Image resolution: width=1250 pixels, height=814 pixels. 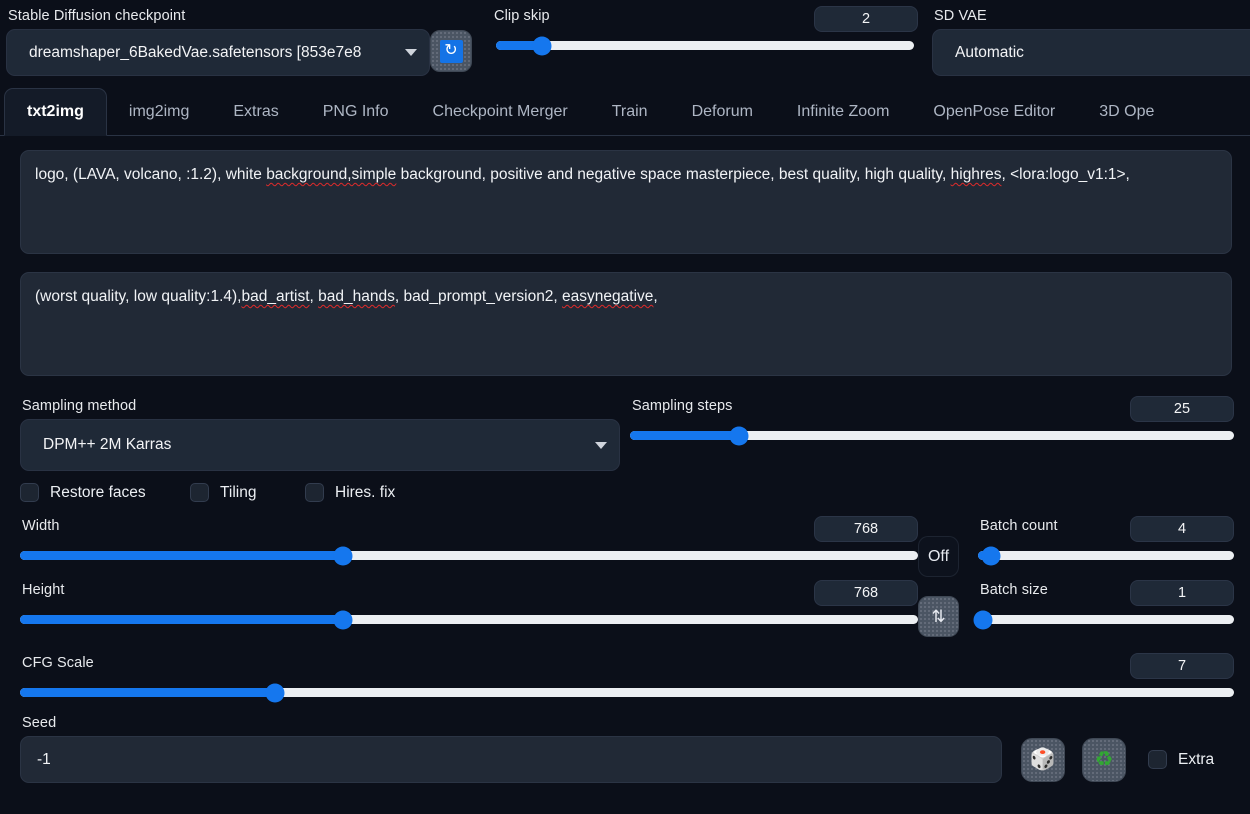 I want to click on batch-count-slider, so click(x=1106, y=555).